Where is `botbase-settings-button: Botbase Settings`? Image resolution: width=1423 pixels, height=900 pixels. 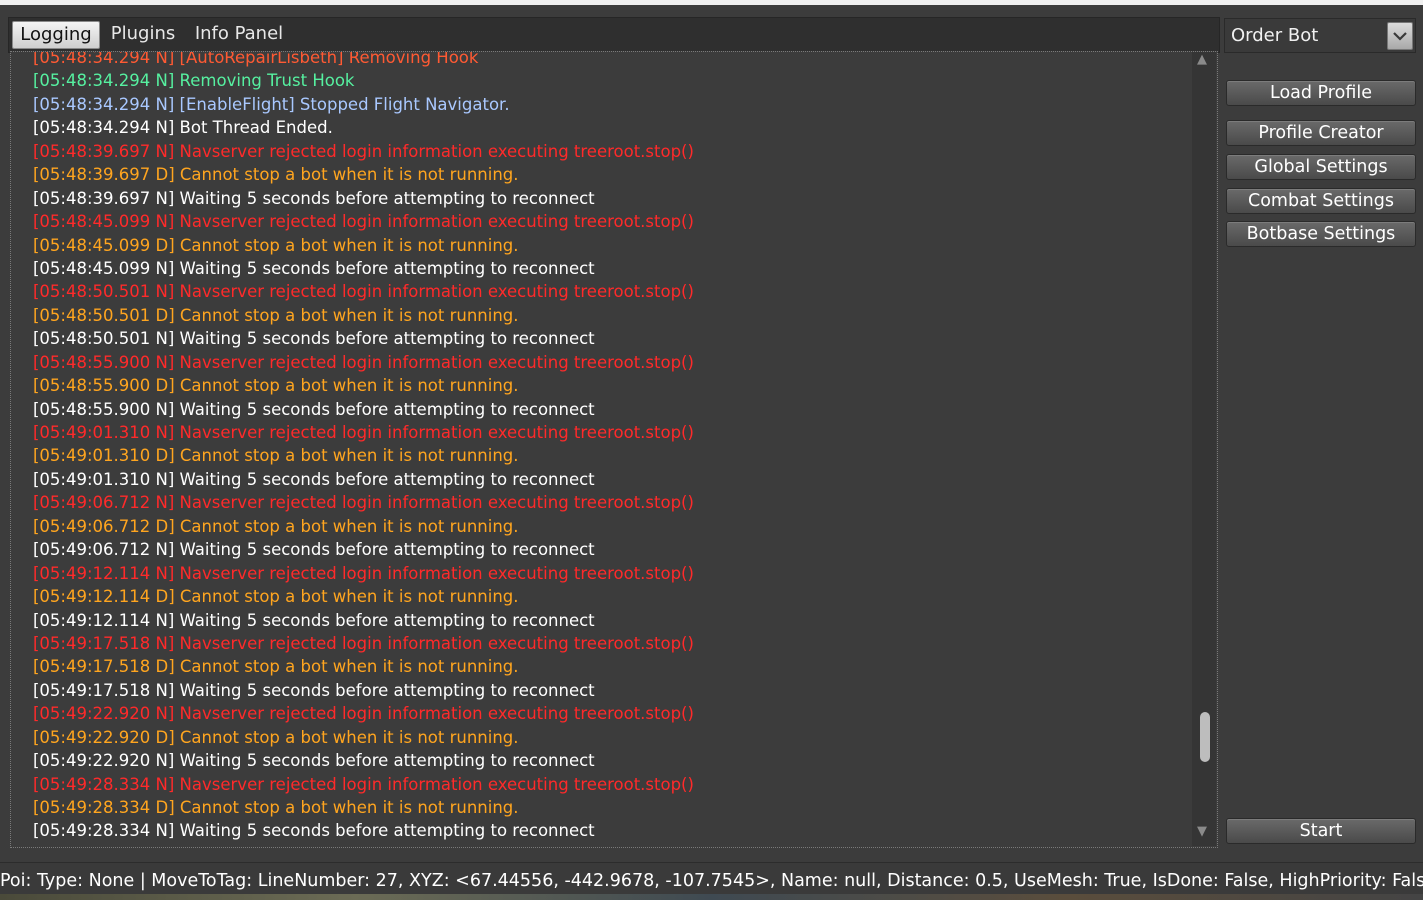
botbase-settings-button: Botbase Settings is located at coordinates (1321, 234).